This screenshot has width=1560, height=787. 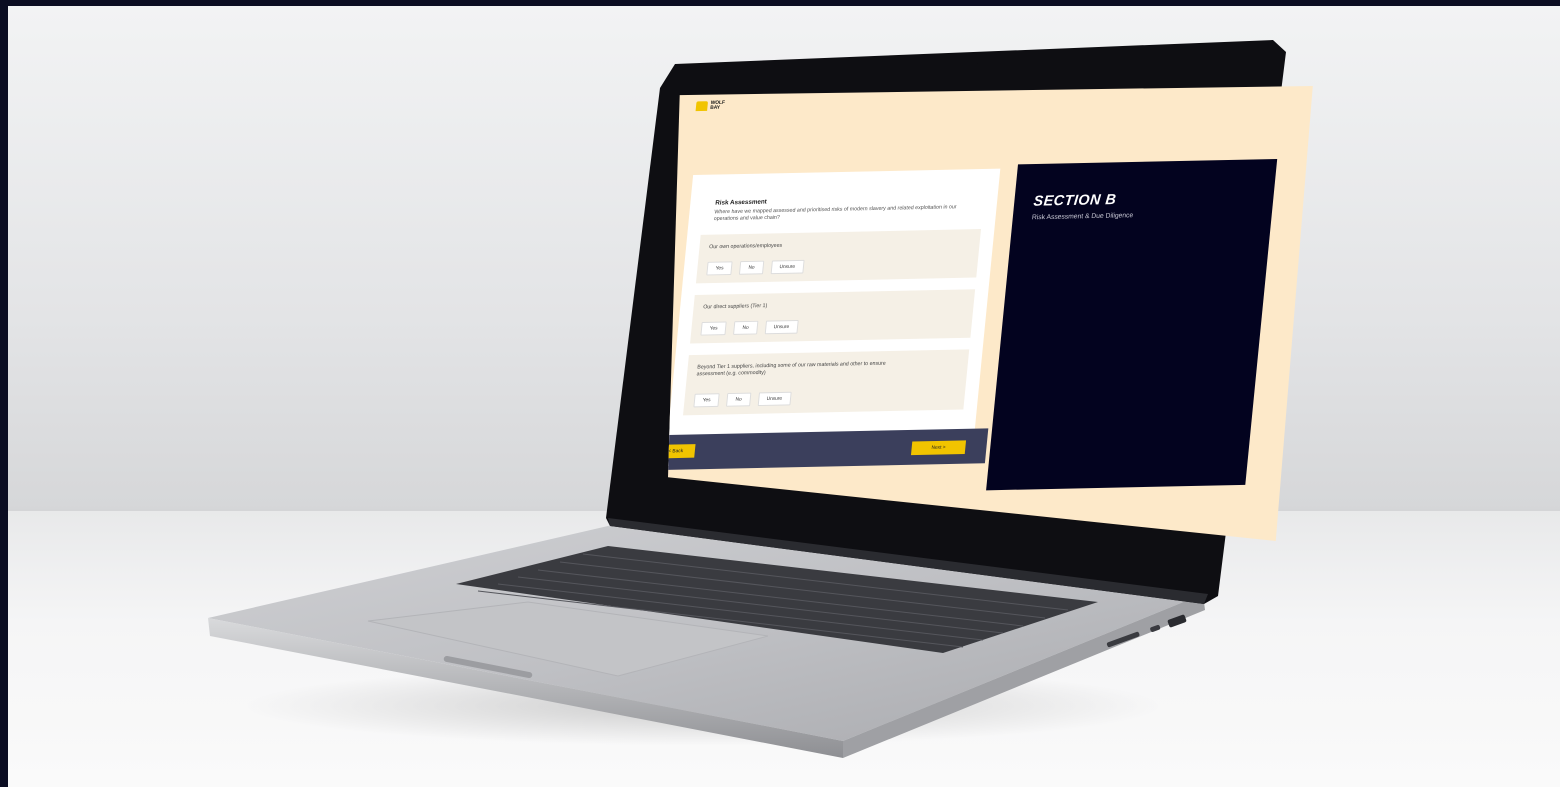 I want to click on section-title: SECTION B, so click(x=1075, y=200).